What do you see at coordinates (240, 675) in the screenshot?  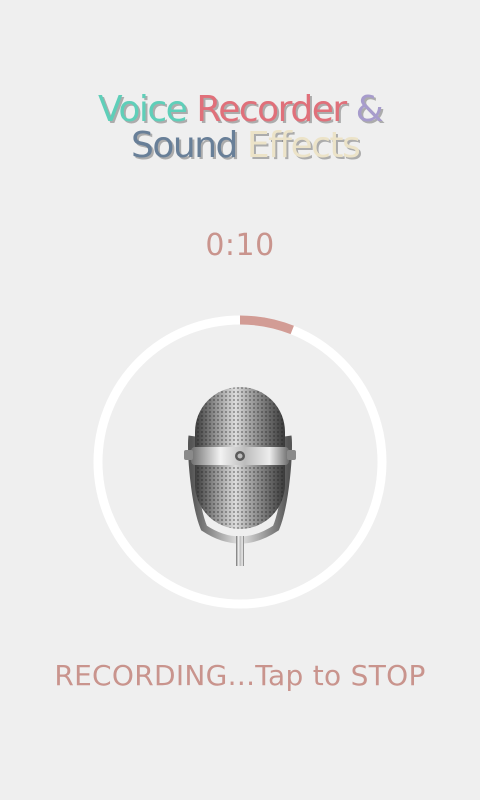 I see `recording-status: RECORDING...Tap to STOP` at bounding box center [240, 675].